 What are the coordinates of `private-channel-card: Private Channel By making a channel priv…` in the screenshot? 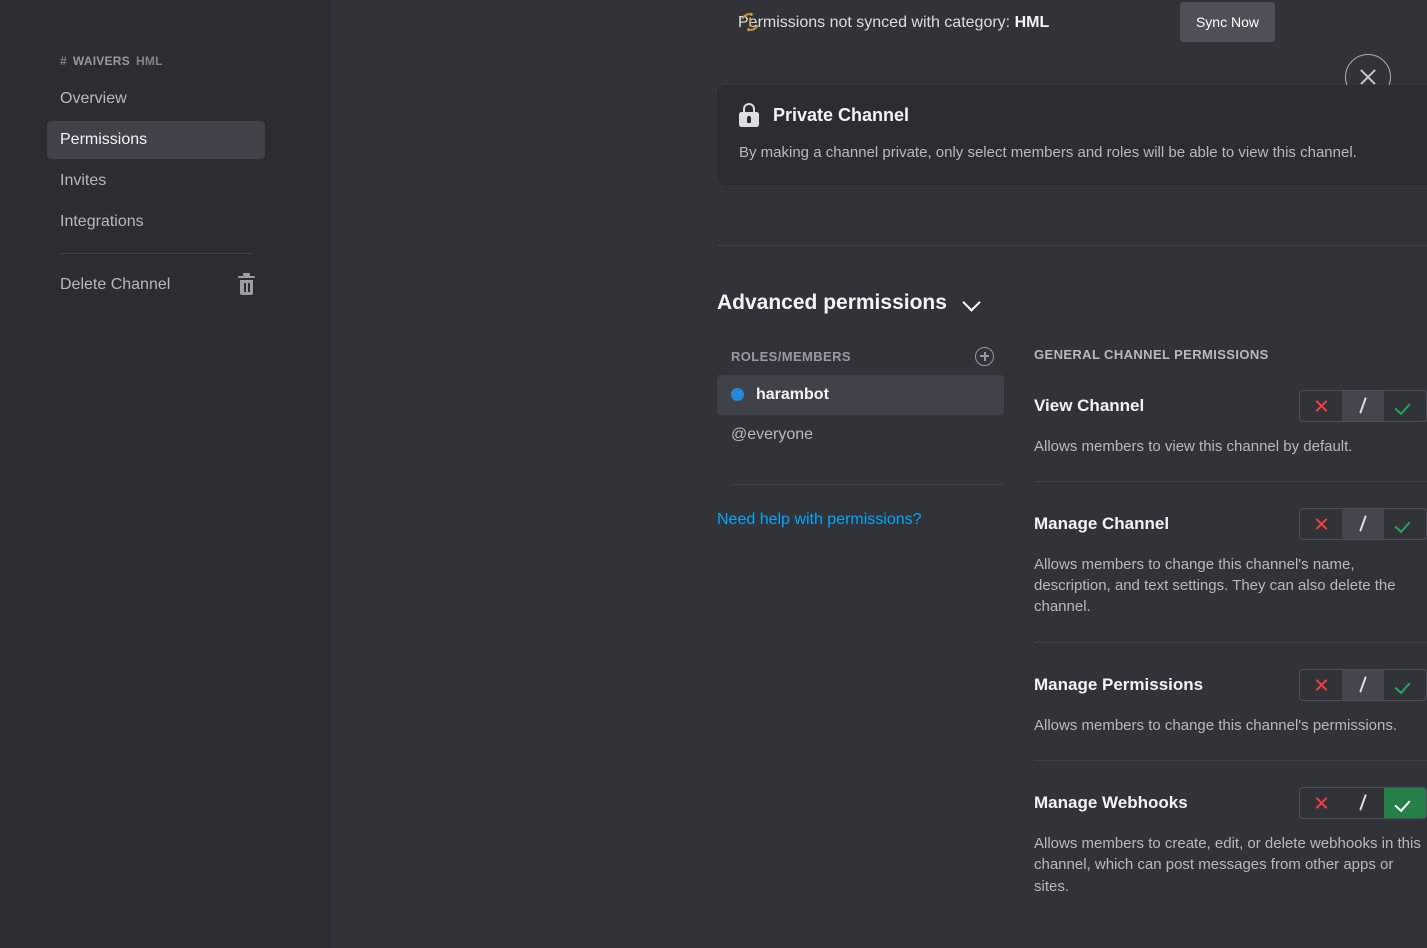 It's located at (1072, 135).